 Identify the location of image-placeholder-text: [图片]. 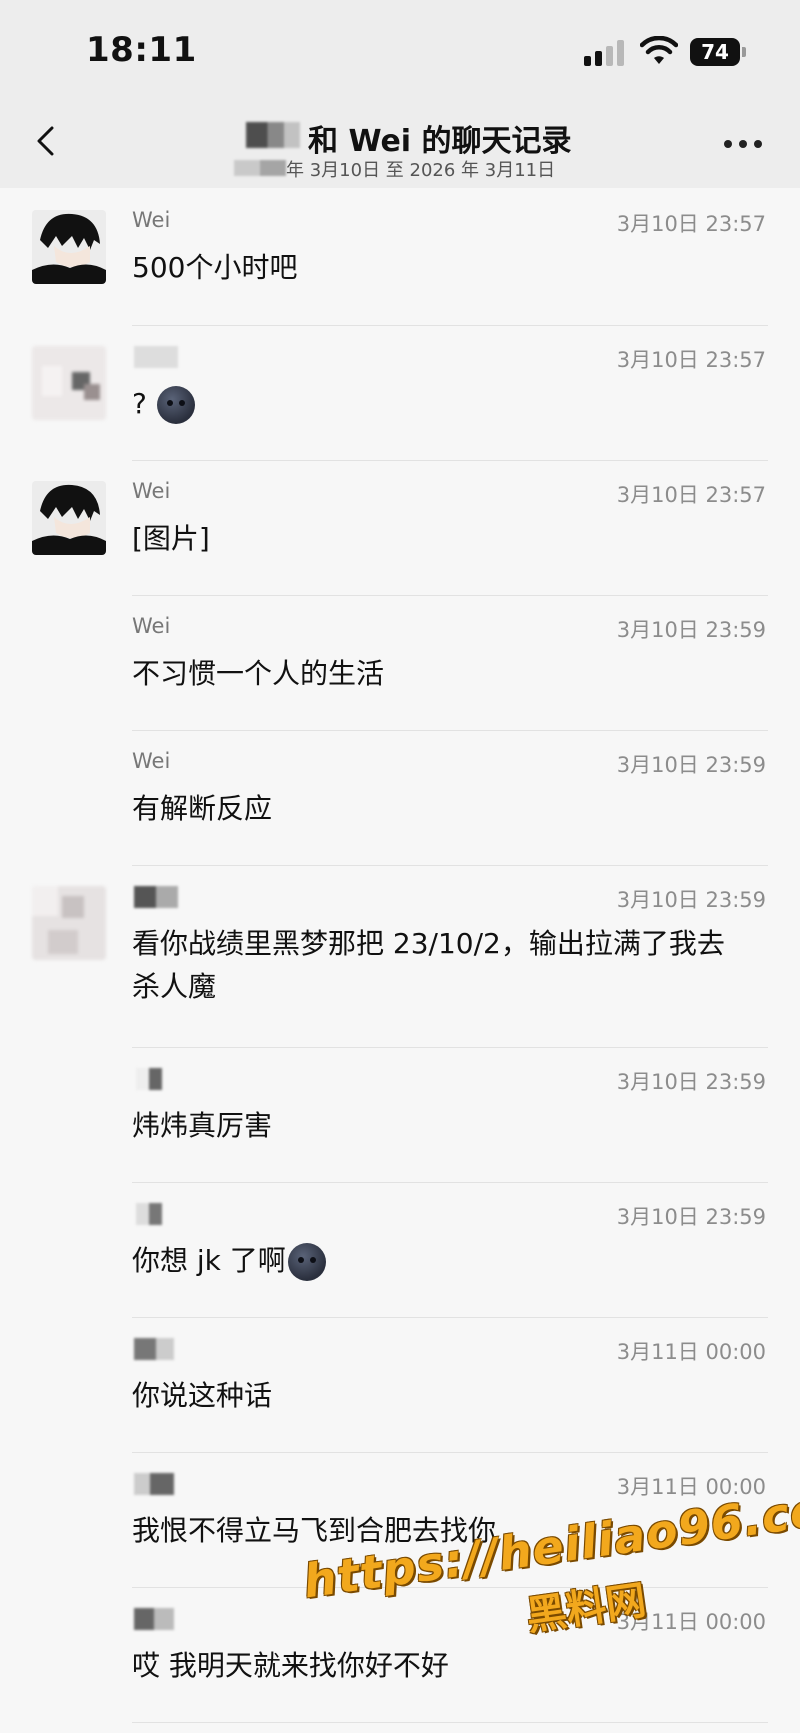
(442, 538).